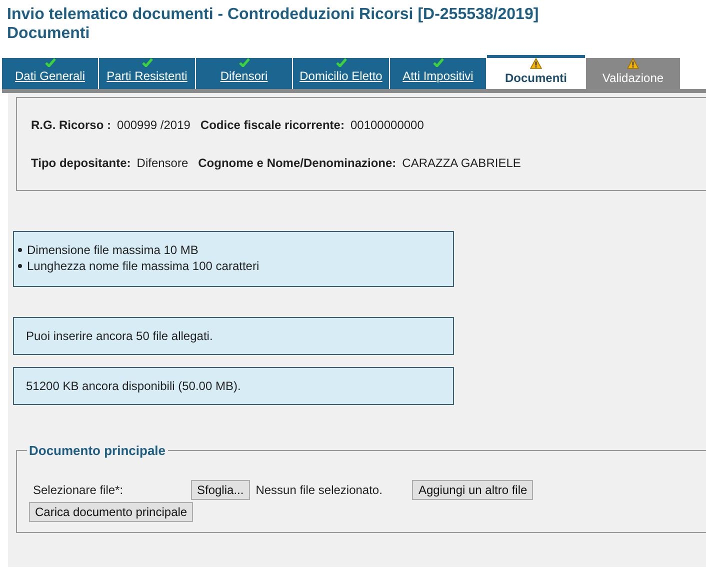  Describe the element at coordinates (387, 125) in the screenshot. I see `field-value: 00100000000` at that location.